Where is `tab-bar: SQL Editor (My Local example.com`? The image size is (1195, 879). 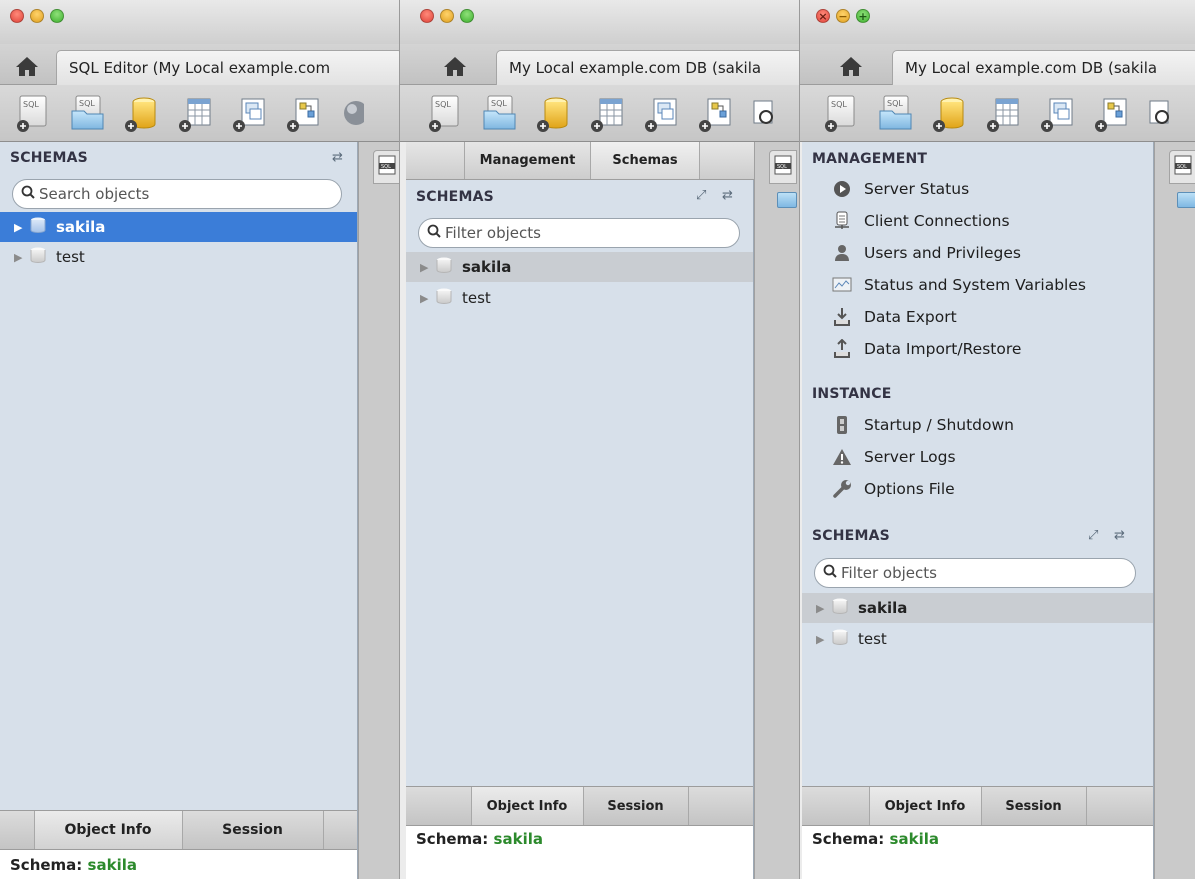 tab-bar: SQL Editor (My Local example.com is located at coordinates (199, 64).